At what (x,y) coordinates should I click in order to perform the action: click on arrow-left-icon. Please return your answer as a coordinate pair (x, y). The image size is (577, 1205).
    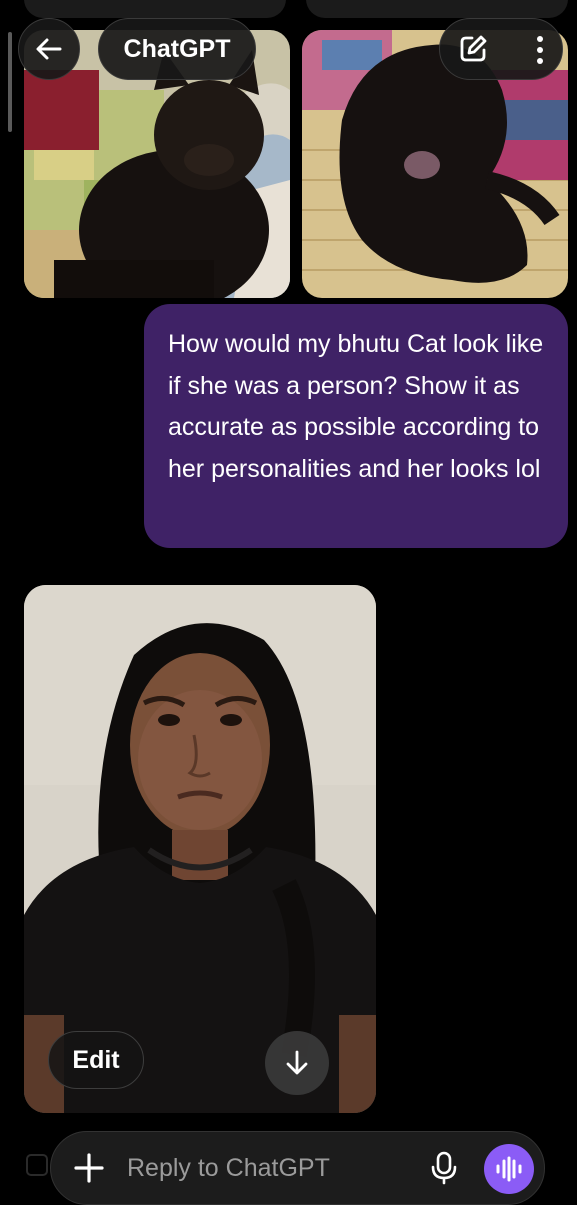
    Looking at the image, I should click on (49, 49).